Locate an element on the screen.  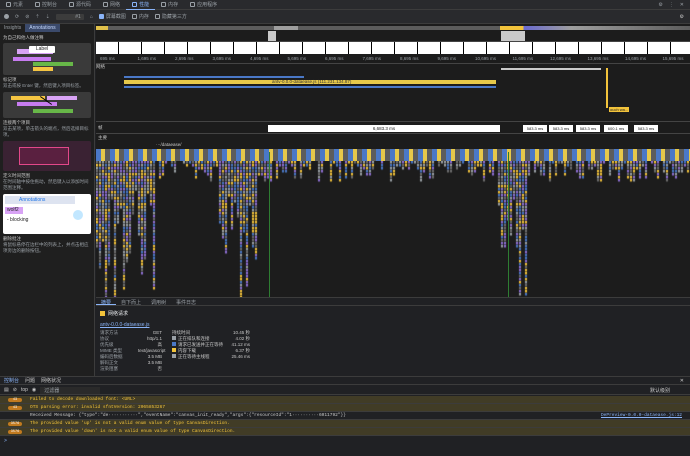
gear-icon: ⚙ is located at coordinates (660, 5).